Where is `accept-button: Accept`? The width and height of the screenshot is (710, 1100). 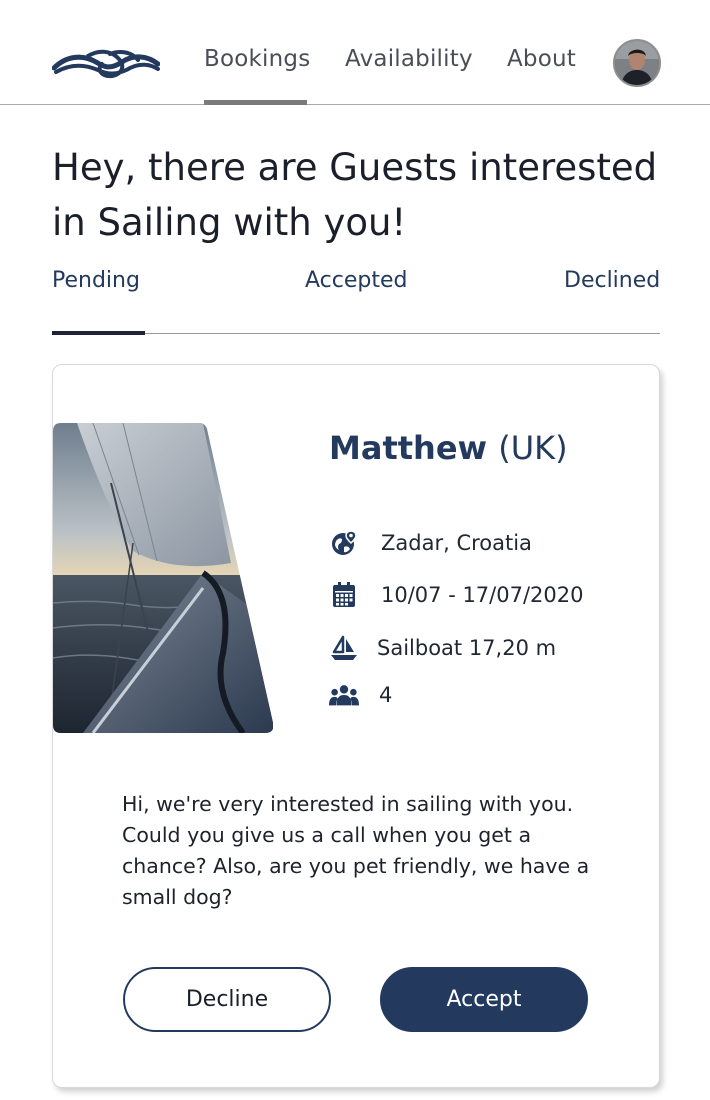 accept-button: Accept is located at coordinates (484, 999).